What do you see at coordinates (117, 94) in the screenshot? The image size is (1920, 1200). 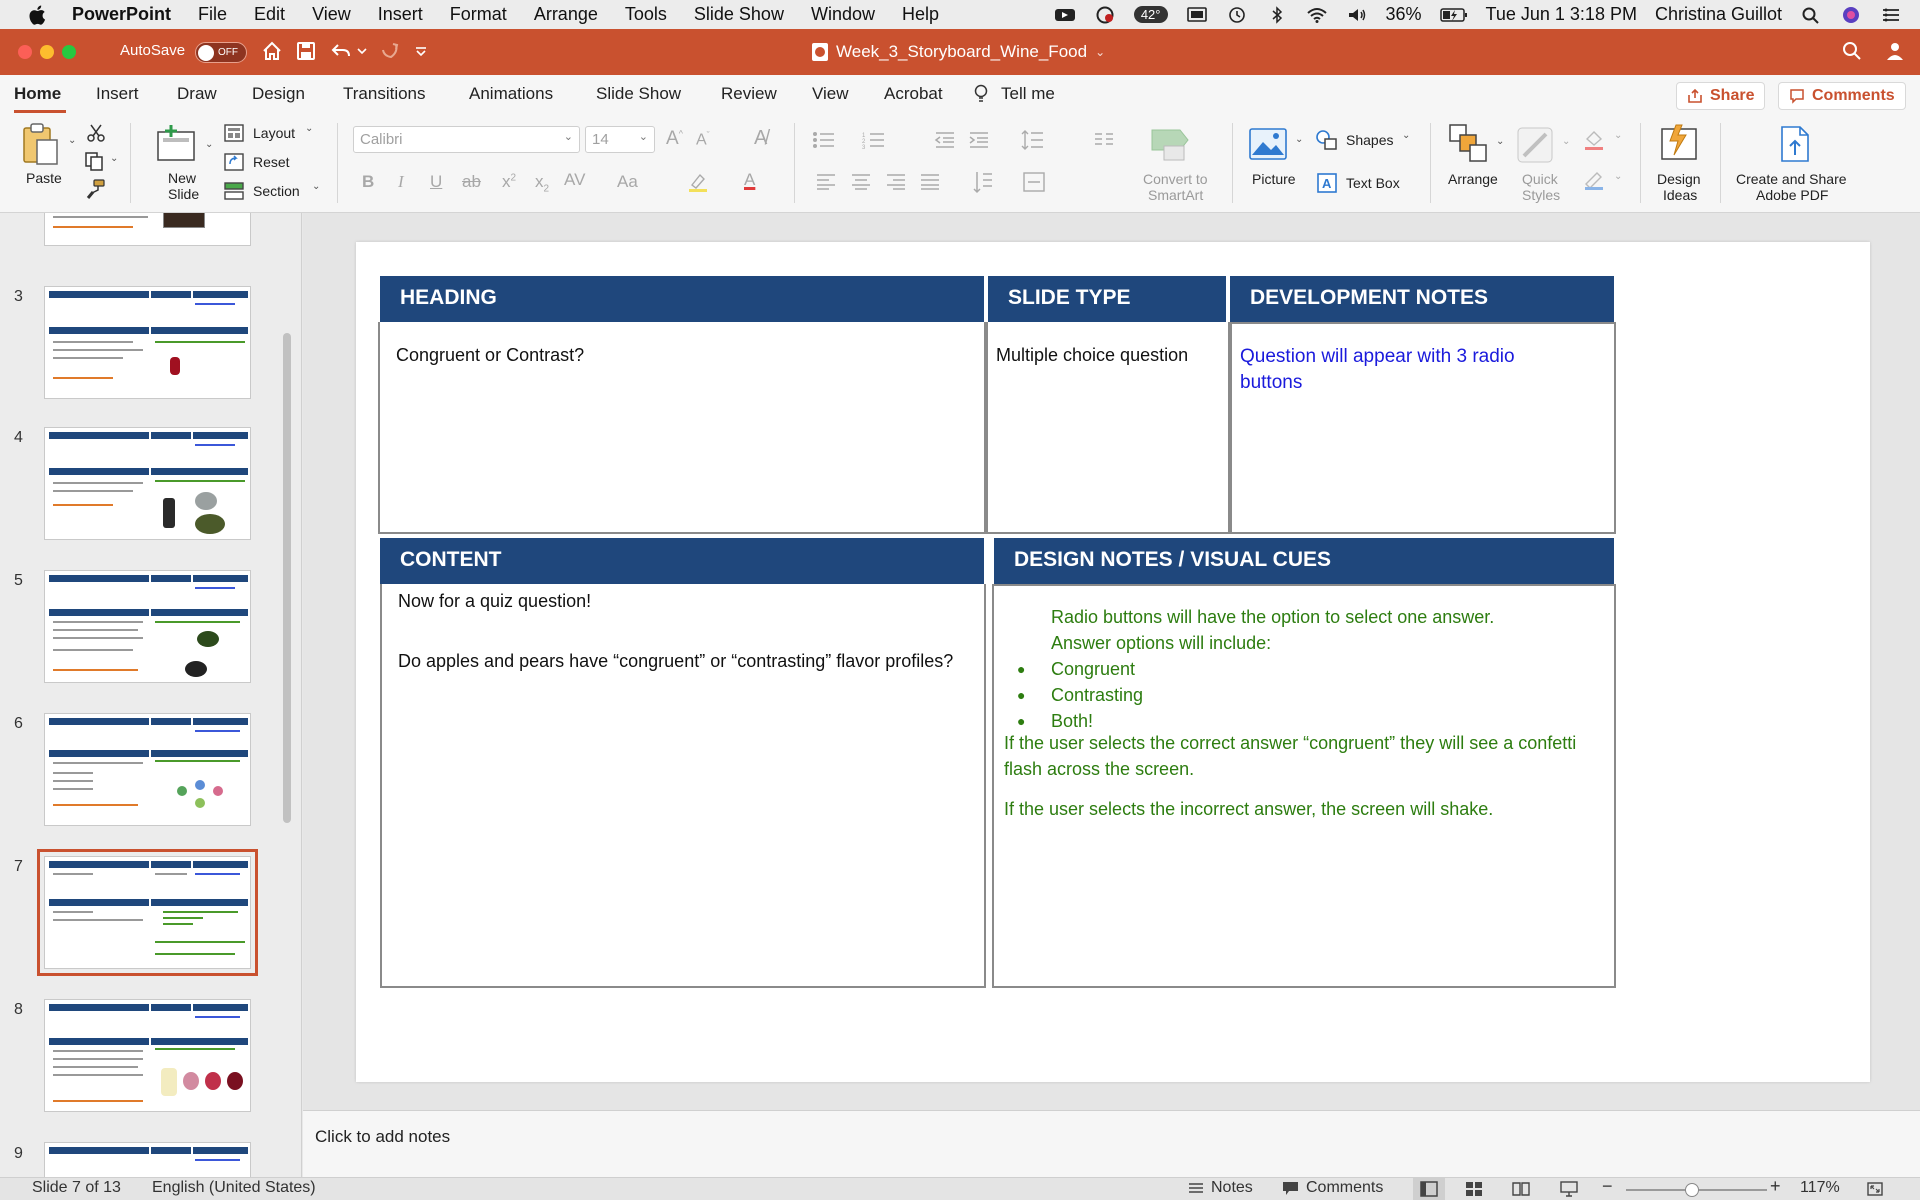 I see `tab-insert: Insert` at bounding box center [117, 94].